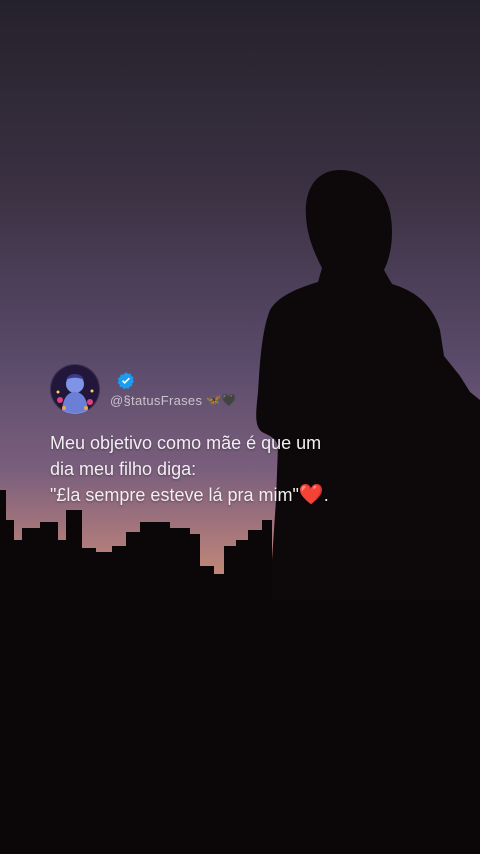 The width and height of the screenshot is (480, 854). I want to click on handle-row: @§tatusFrases 🦋🖤, so click(173, 400).